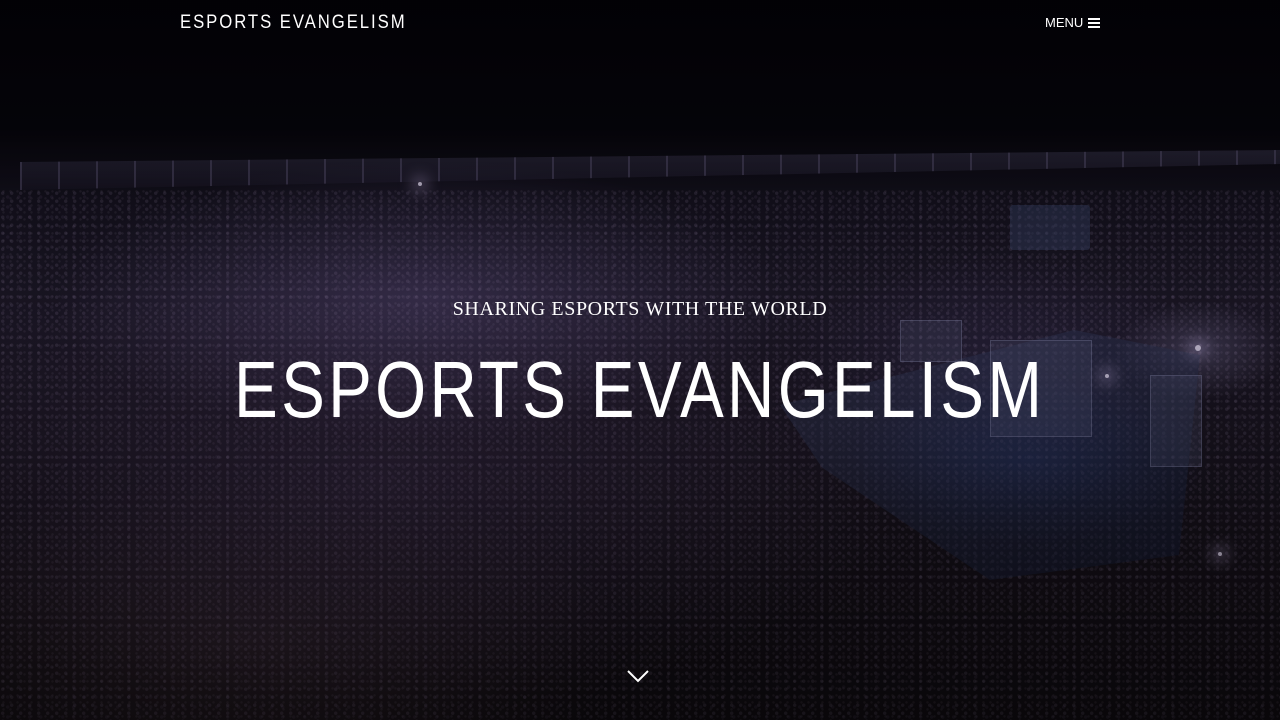  Describe the element at coordinates (1094, 22) in the screenshot. I see `hamburger-icon` at that location.